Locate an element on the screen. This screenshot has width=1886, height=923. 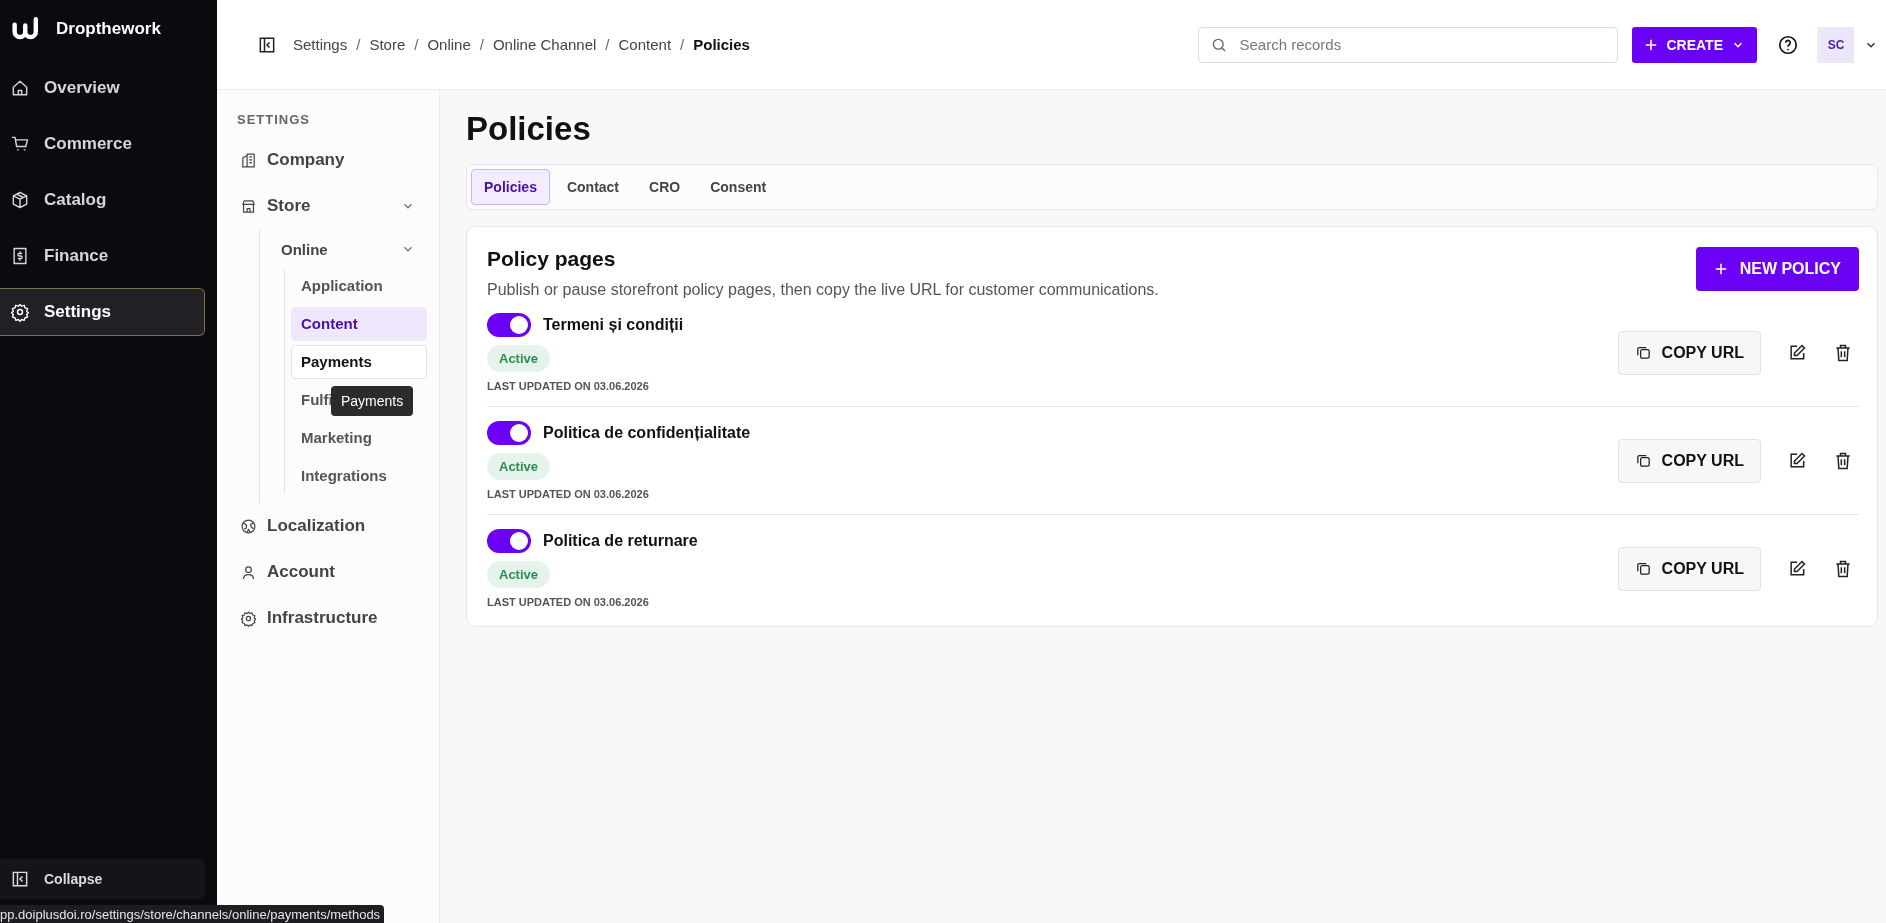
submenu-item: Marketing is located at coordinates (334, 438).